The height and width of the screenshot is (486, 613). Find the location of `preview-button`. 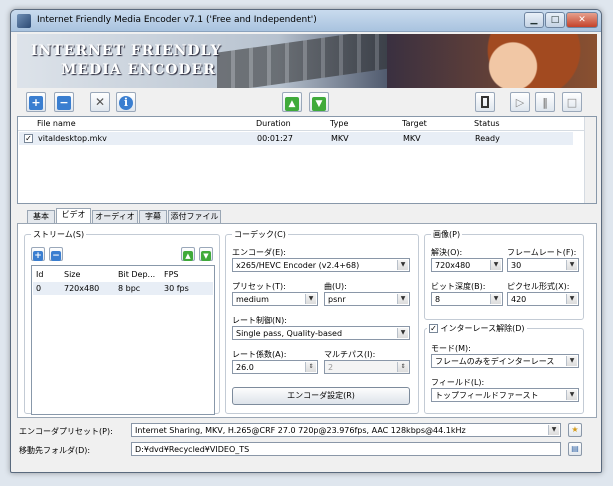

preview-button is located at coordinates (485, 102).